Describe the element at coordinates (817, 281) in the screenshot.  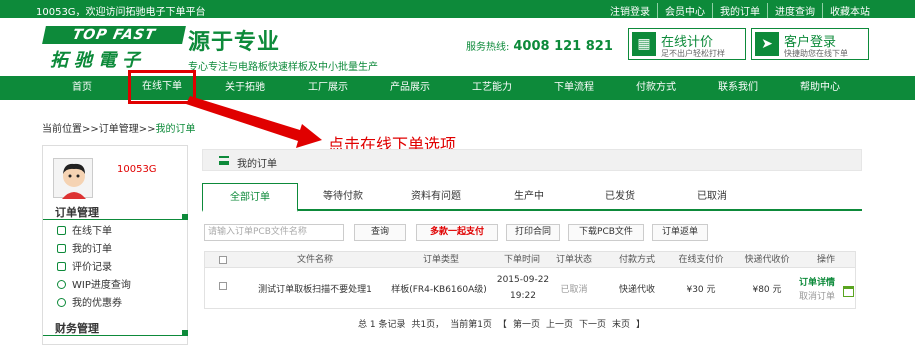
I see `order-detail-link: 订单详情` at that location.